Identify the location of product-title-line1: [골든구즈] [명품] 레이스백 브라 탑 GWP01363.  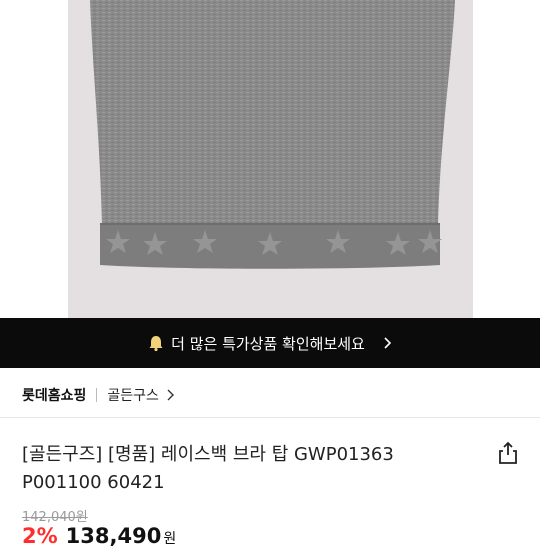
(208, 454).